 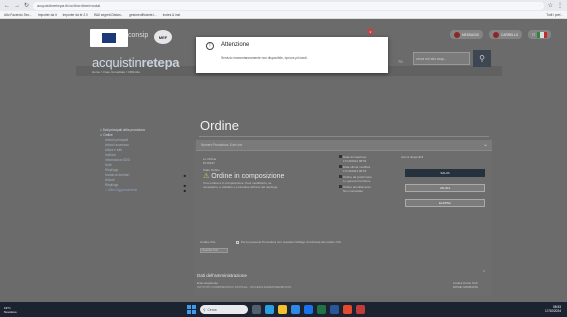 I want to click on task-view-icon, so click(x=256, y=309).